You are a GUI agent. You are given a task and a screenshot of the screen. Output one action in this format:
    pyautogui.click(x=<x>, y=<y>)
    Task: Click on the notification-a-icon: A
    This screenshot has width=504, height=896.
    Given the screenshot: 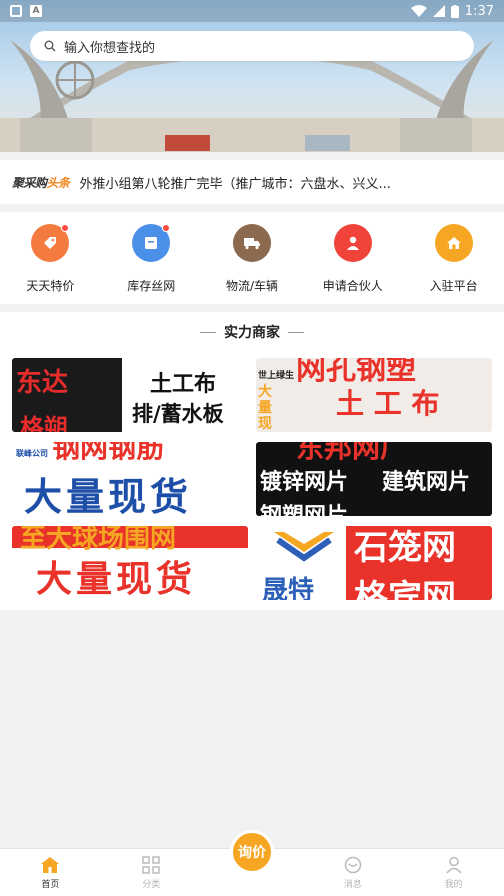 What is the action you would take?
    pyautogui.click(x=36, y=11)
    